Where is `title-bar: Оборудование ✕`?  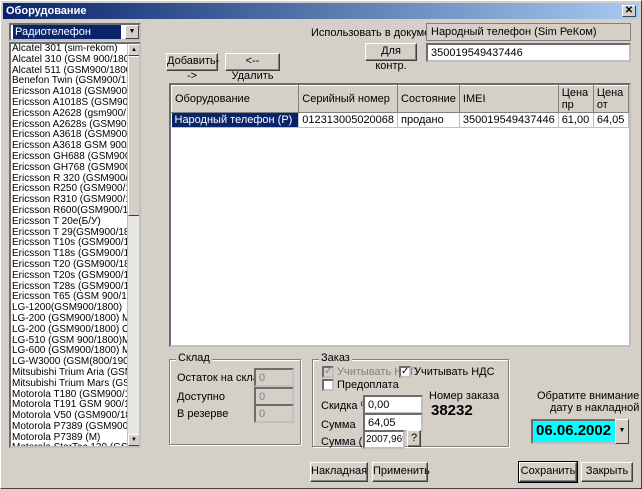 title-bar: Оборудование ✕ is located at coordinates (321, 11).